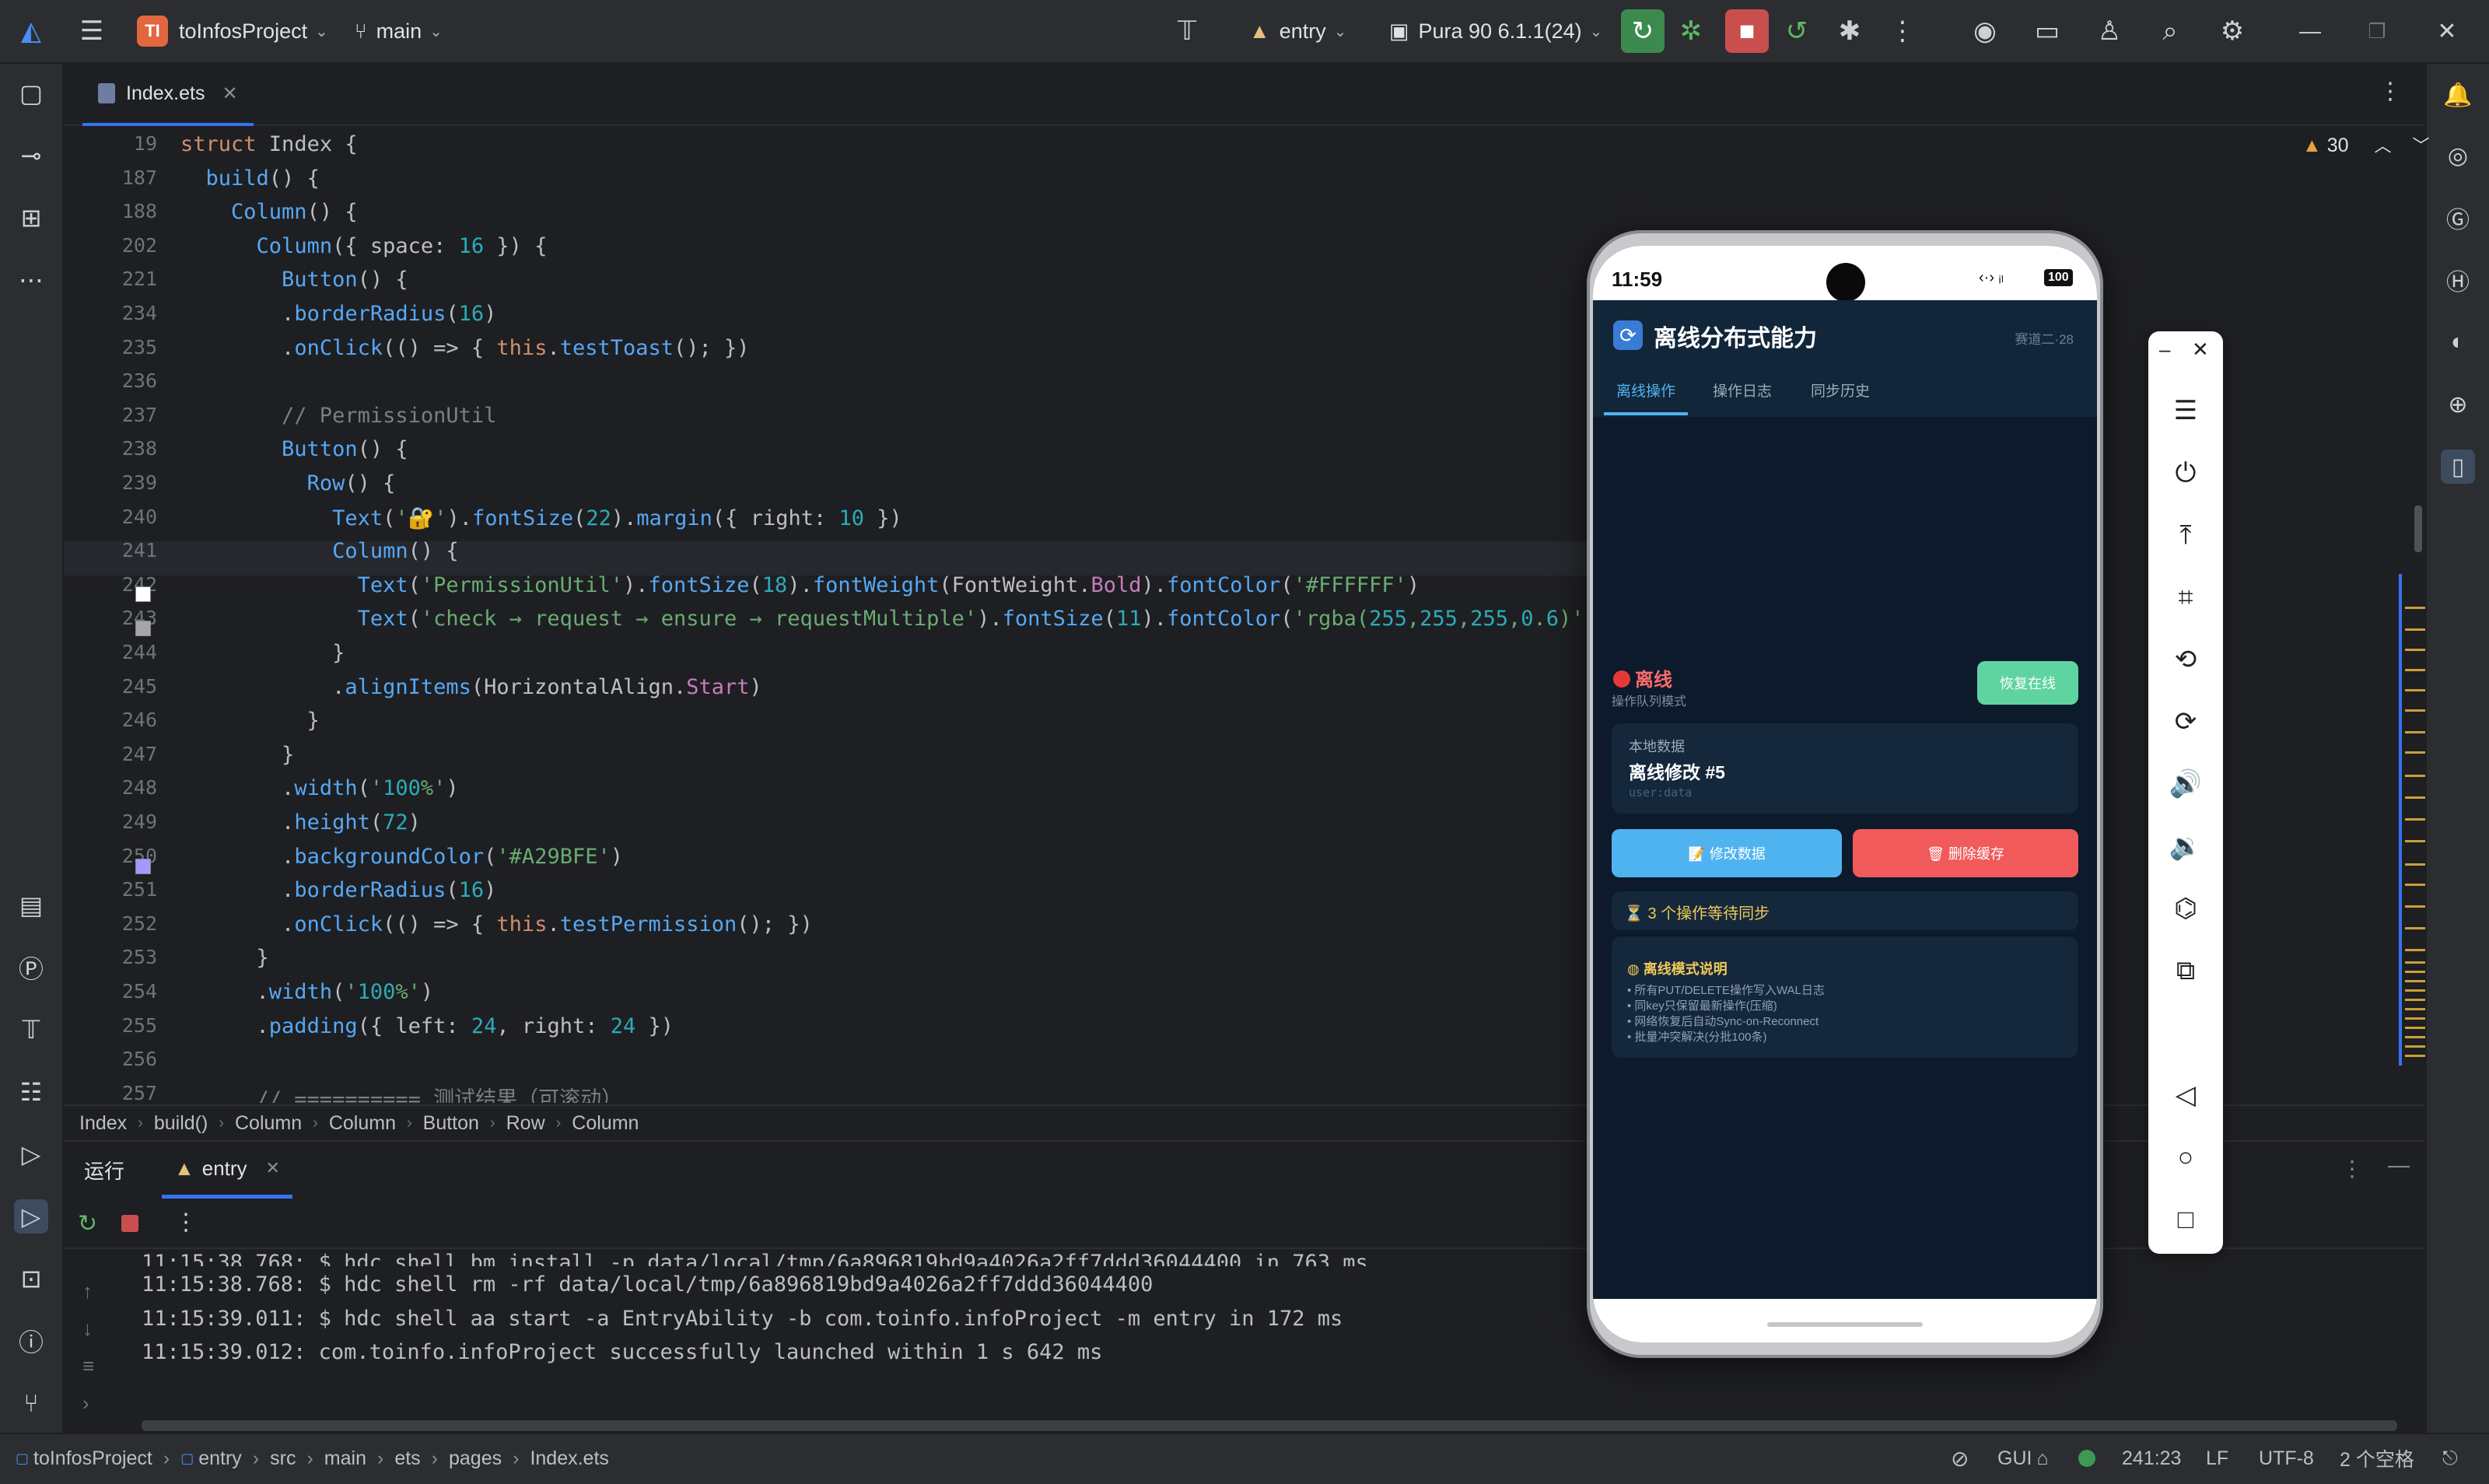  Describe the element at coordinates (143, 629) in the screenshot. I see `color-swatch-rgba` at that location.